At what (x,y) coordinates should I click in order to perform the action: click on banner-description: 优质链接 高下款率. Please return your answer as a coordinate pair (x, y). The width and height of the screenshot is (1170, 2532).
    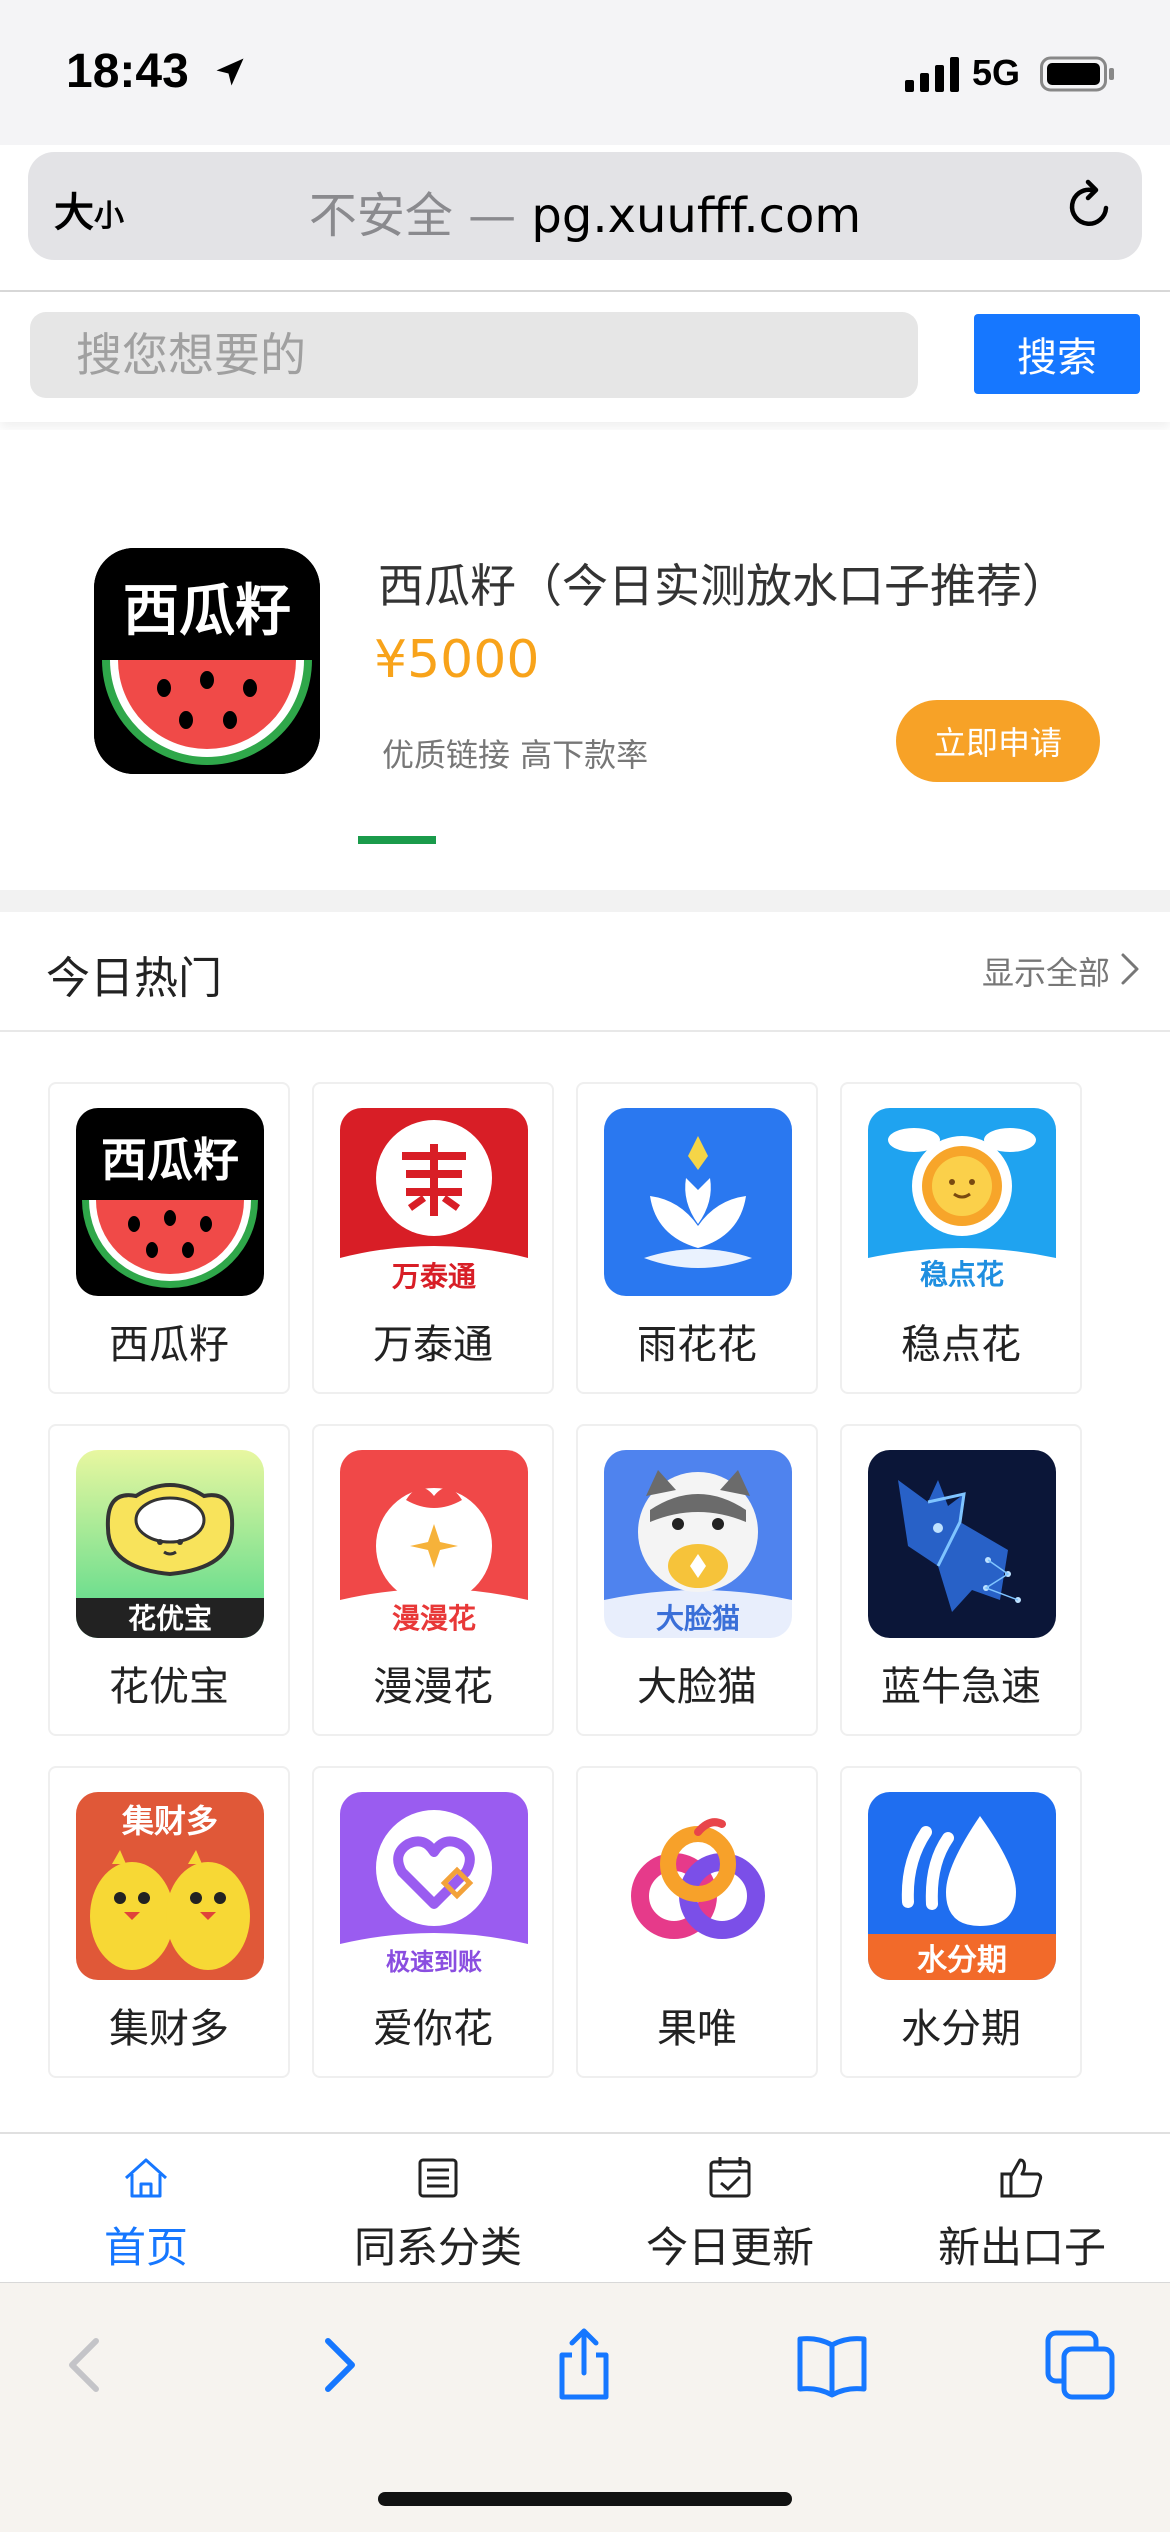
    Looking at the image, I should click on (515, 755).